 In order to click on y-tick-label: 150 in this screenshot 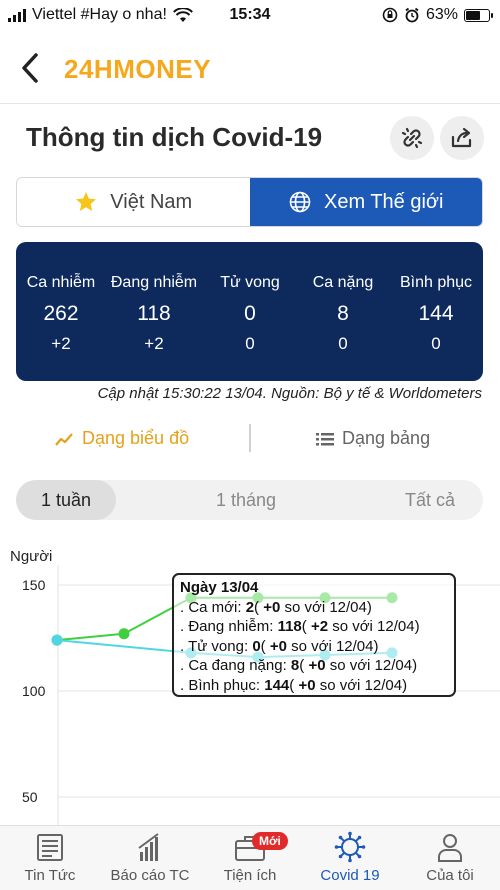, I will do `click(34, 585)`.